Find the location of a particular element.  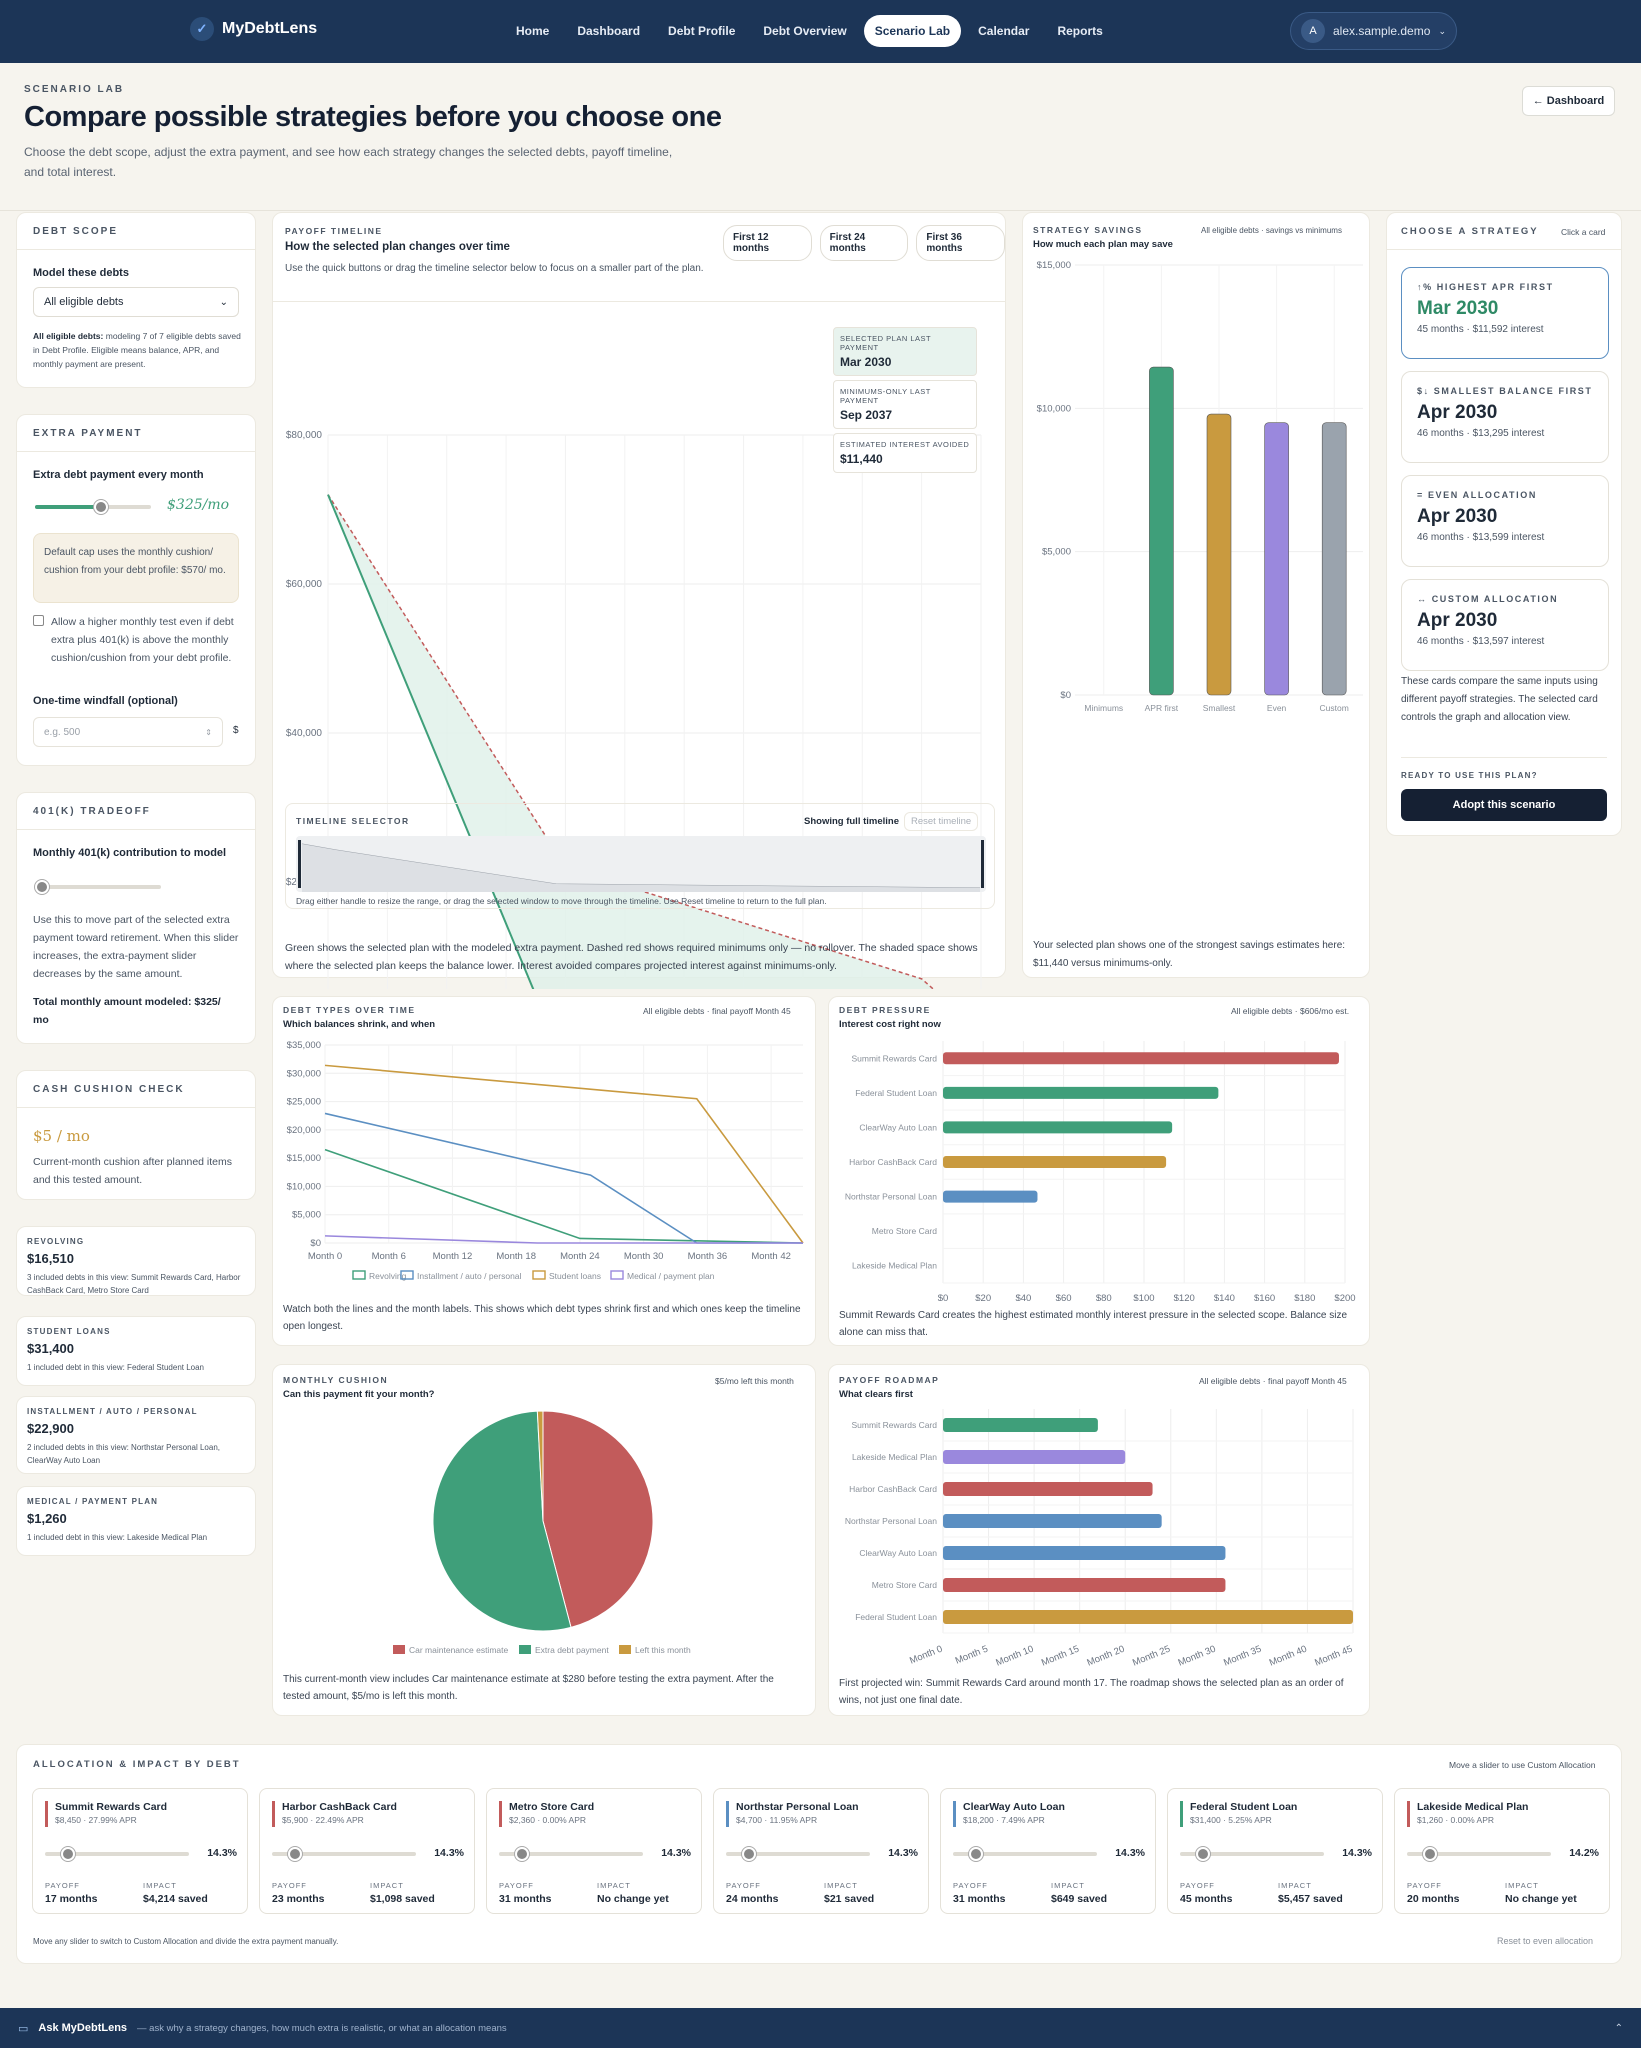

brand: ✓ MyDebtLens is located at coordinates (253, 29).